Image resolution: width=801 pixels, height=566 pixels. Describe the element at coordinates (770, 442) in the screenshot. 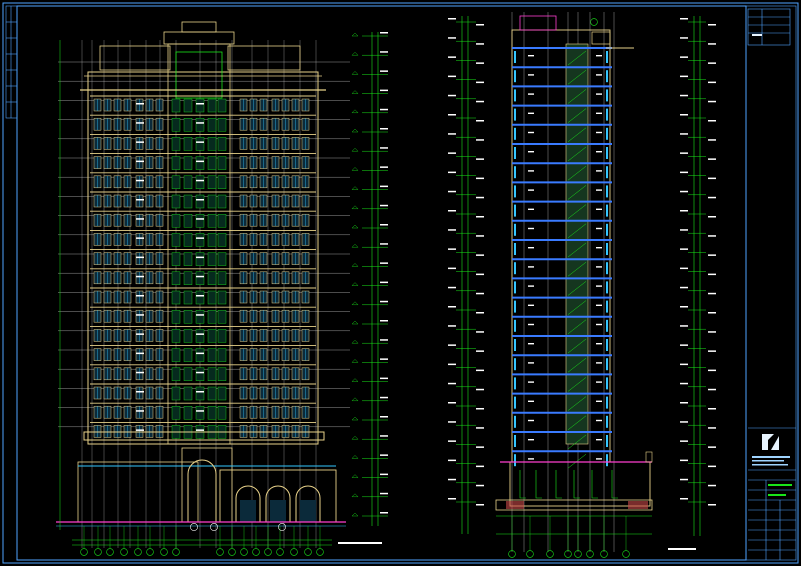

I see `institute-logo-icon` at that location.